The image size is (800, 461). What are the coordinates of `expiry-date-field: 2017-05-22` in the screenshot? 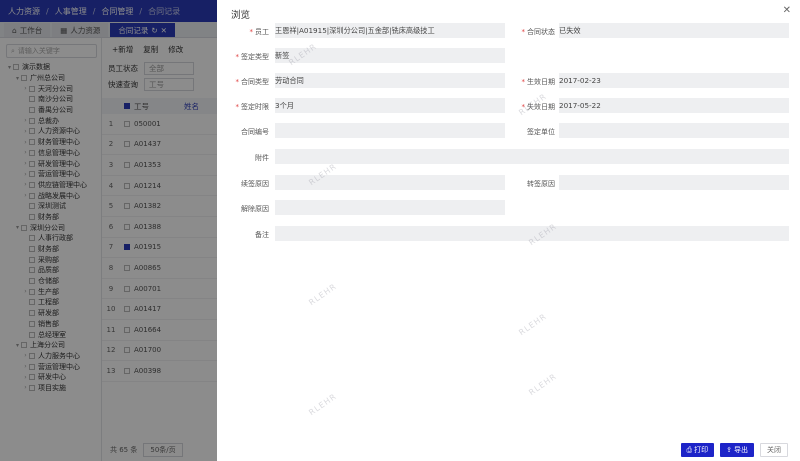 It's located at (674, 105).